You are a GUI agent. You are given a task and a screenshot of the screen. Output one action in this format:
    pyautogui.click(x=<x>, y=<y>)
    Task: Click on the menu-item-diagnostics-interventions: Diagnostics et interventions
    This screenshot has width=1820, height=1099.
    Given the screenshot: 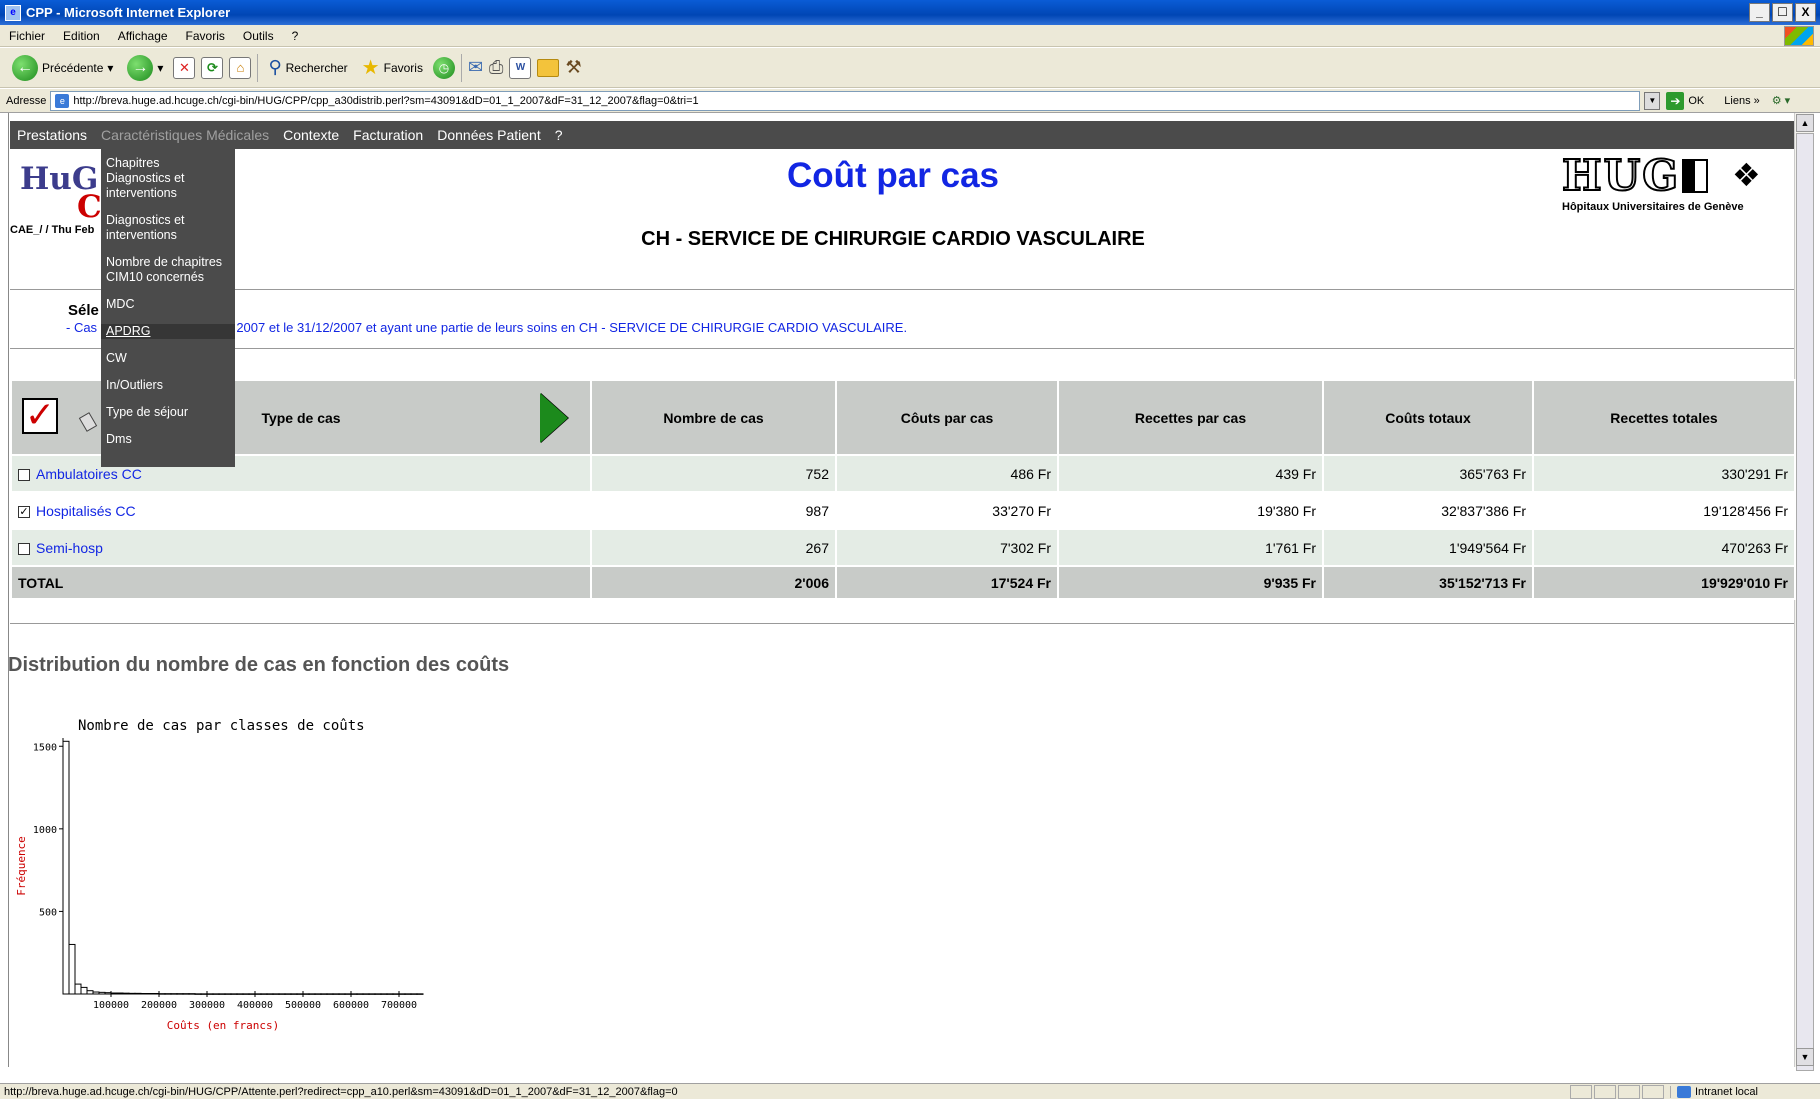 What is the action you would take?
    pyautogui.click(x=168, y=186)
    